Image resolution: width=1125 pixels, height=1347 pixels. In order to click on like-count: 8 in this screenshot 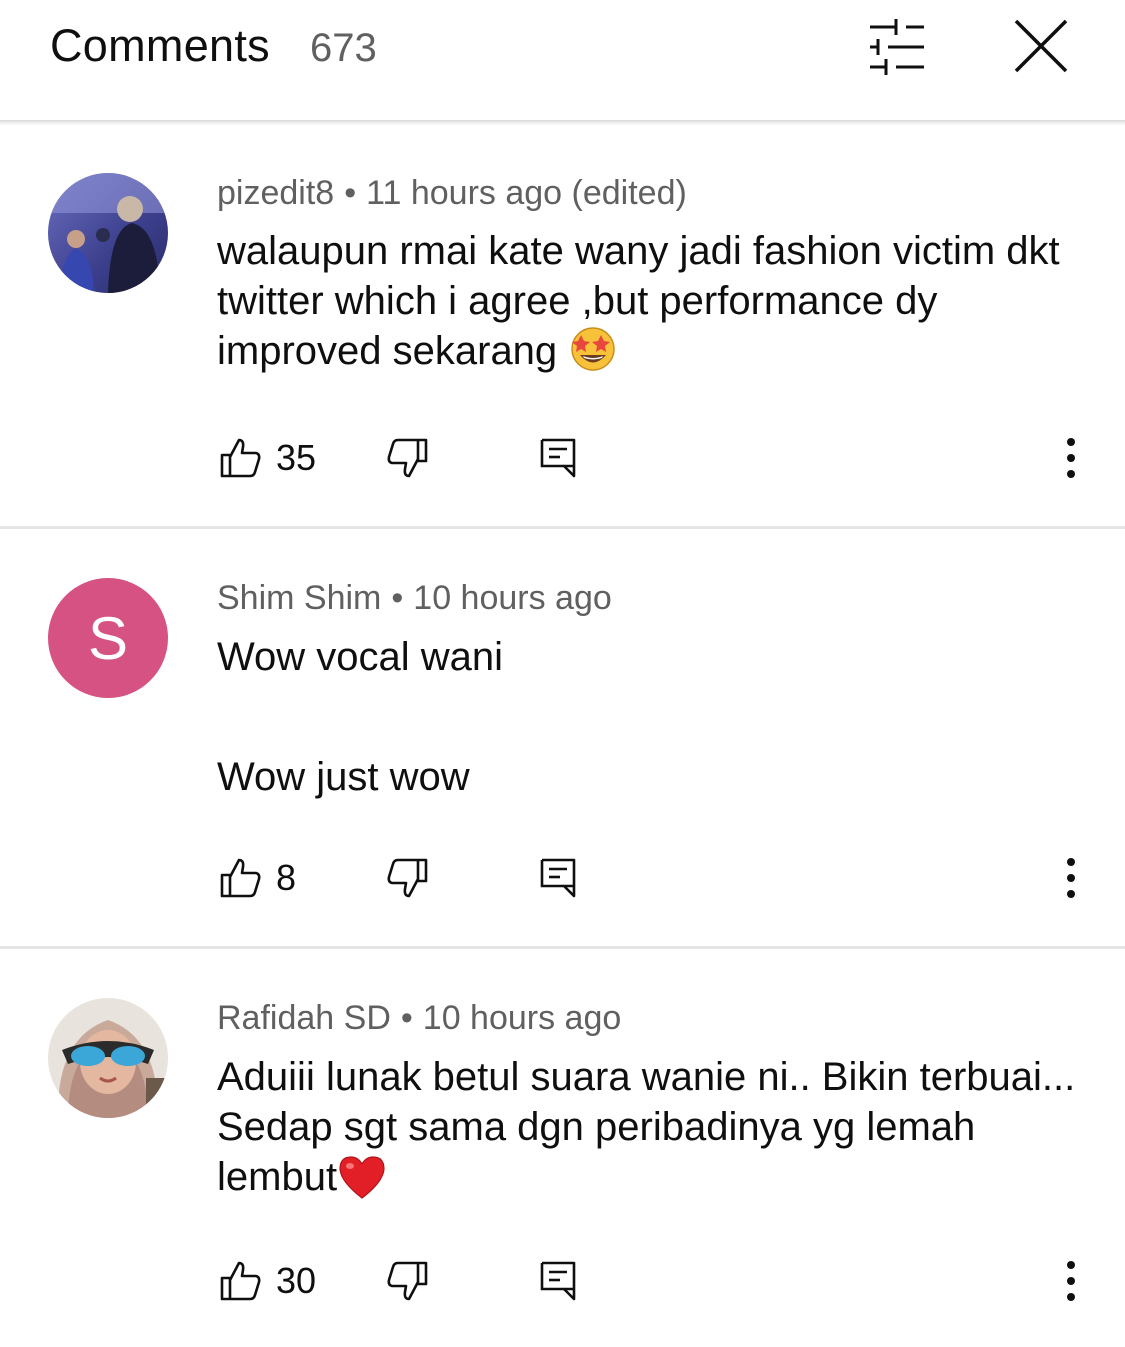, I will do `click(286, 877)`.